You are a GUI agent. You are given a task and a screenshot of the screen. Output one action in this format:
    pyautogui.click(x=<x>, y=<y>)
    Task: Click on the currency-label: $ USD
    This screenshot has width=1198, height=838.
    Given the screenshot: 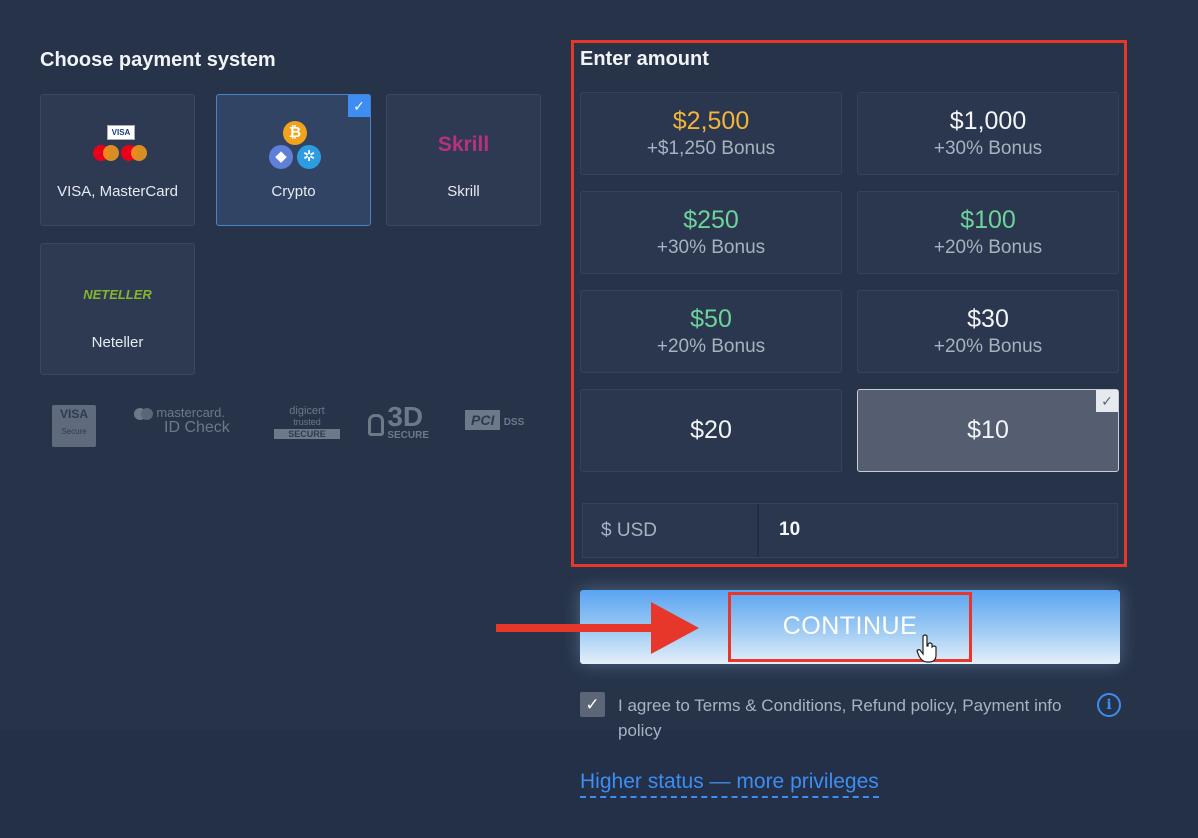 What is the action you would take?
    pyautogui.click(x=629, y=530)
    